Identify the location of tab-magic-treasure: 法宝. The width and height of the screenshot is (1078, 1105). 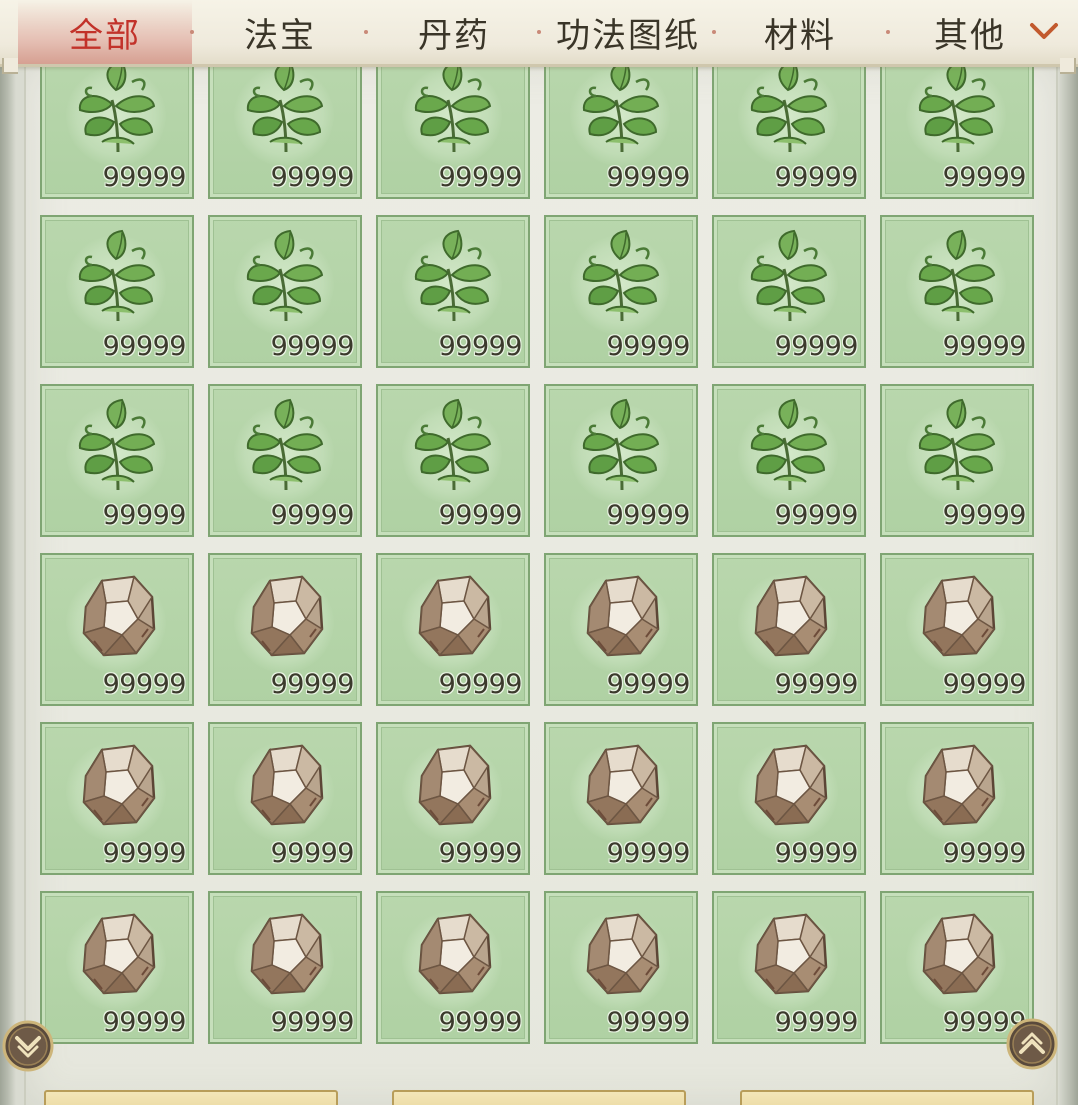
(280, 32).